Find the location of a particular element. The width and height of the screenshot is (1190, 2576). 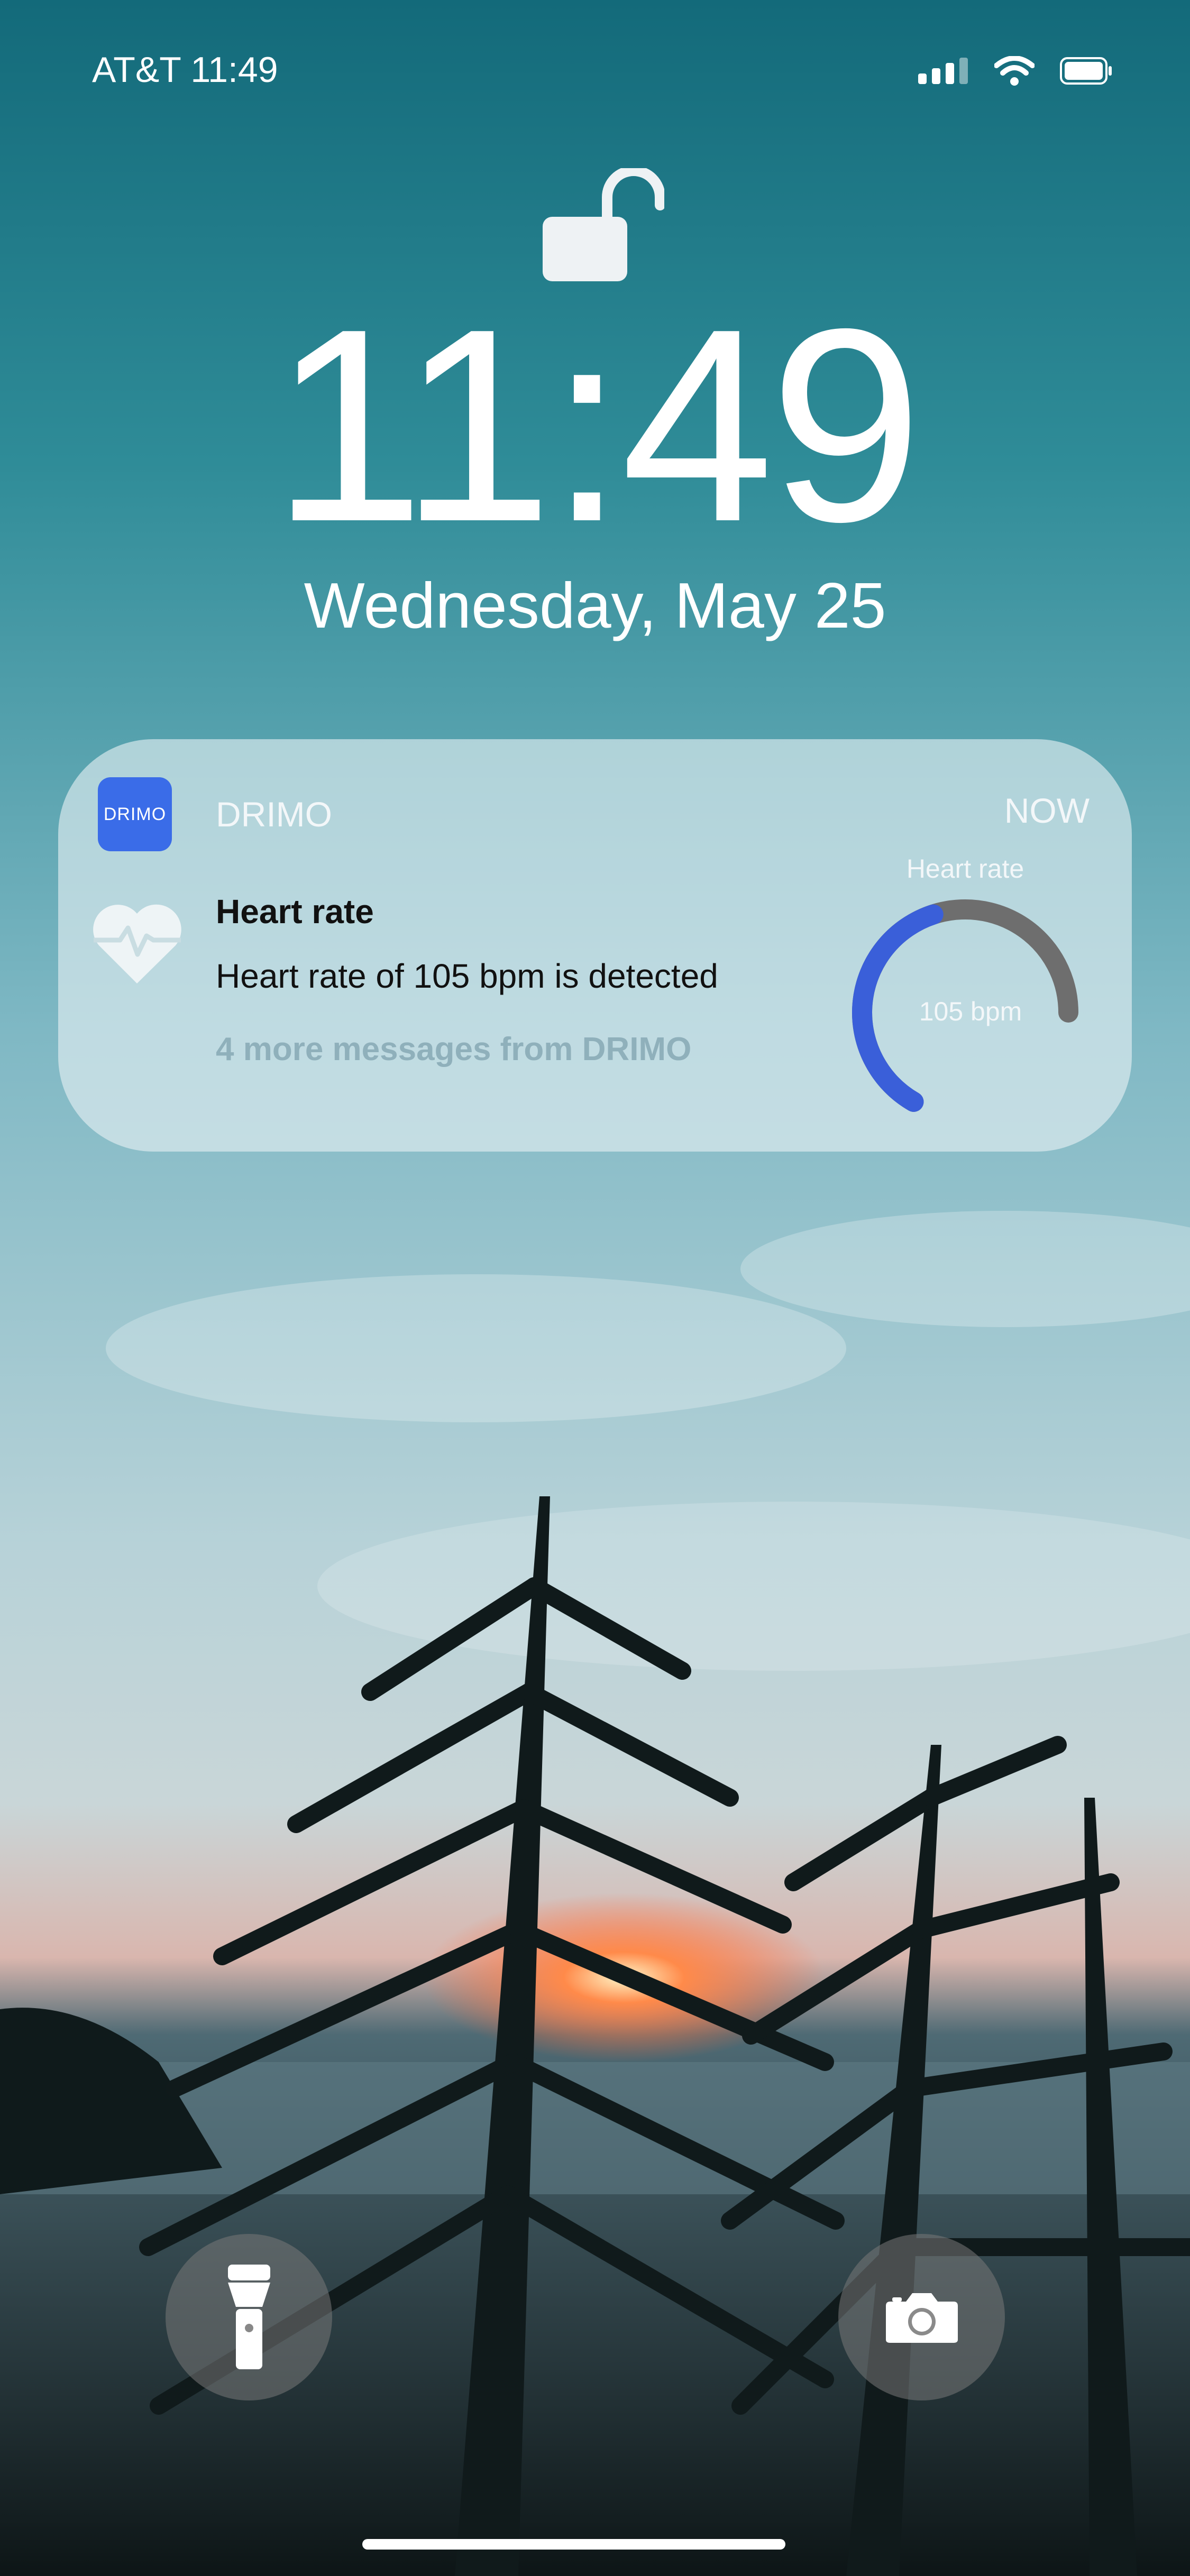

lock-screen-time: 11:49 is located at coordinates (597, 425).